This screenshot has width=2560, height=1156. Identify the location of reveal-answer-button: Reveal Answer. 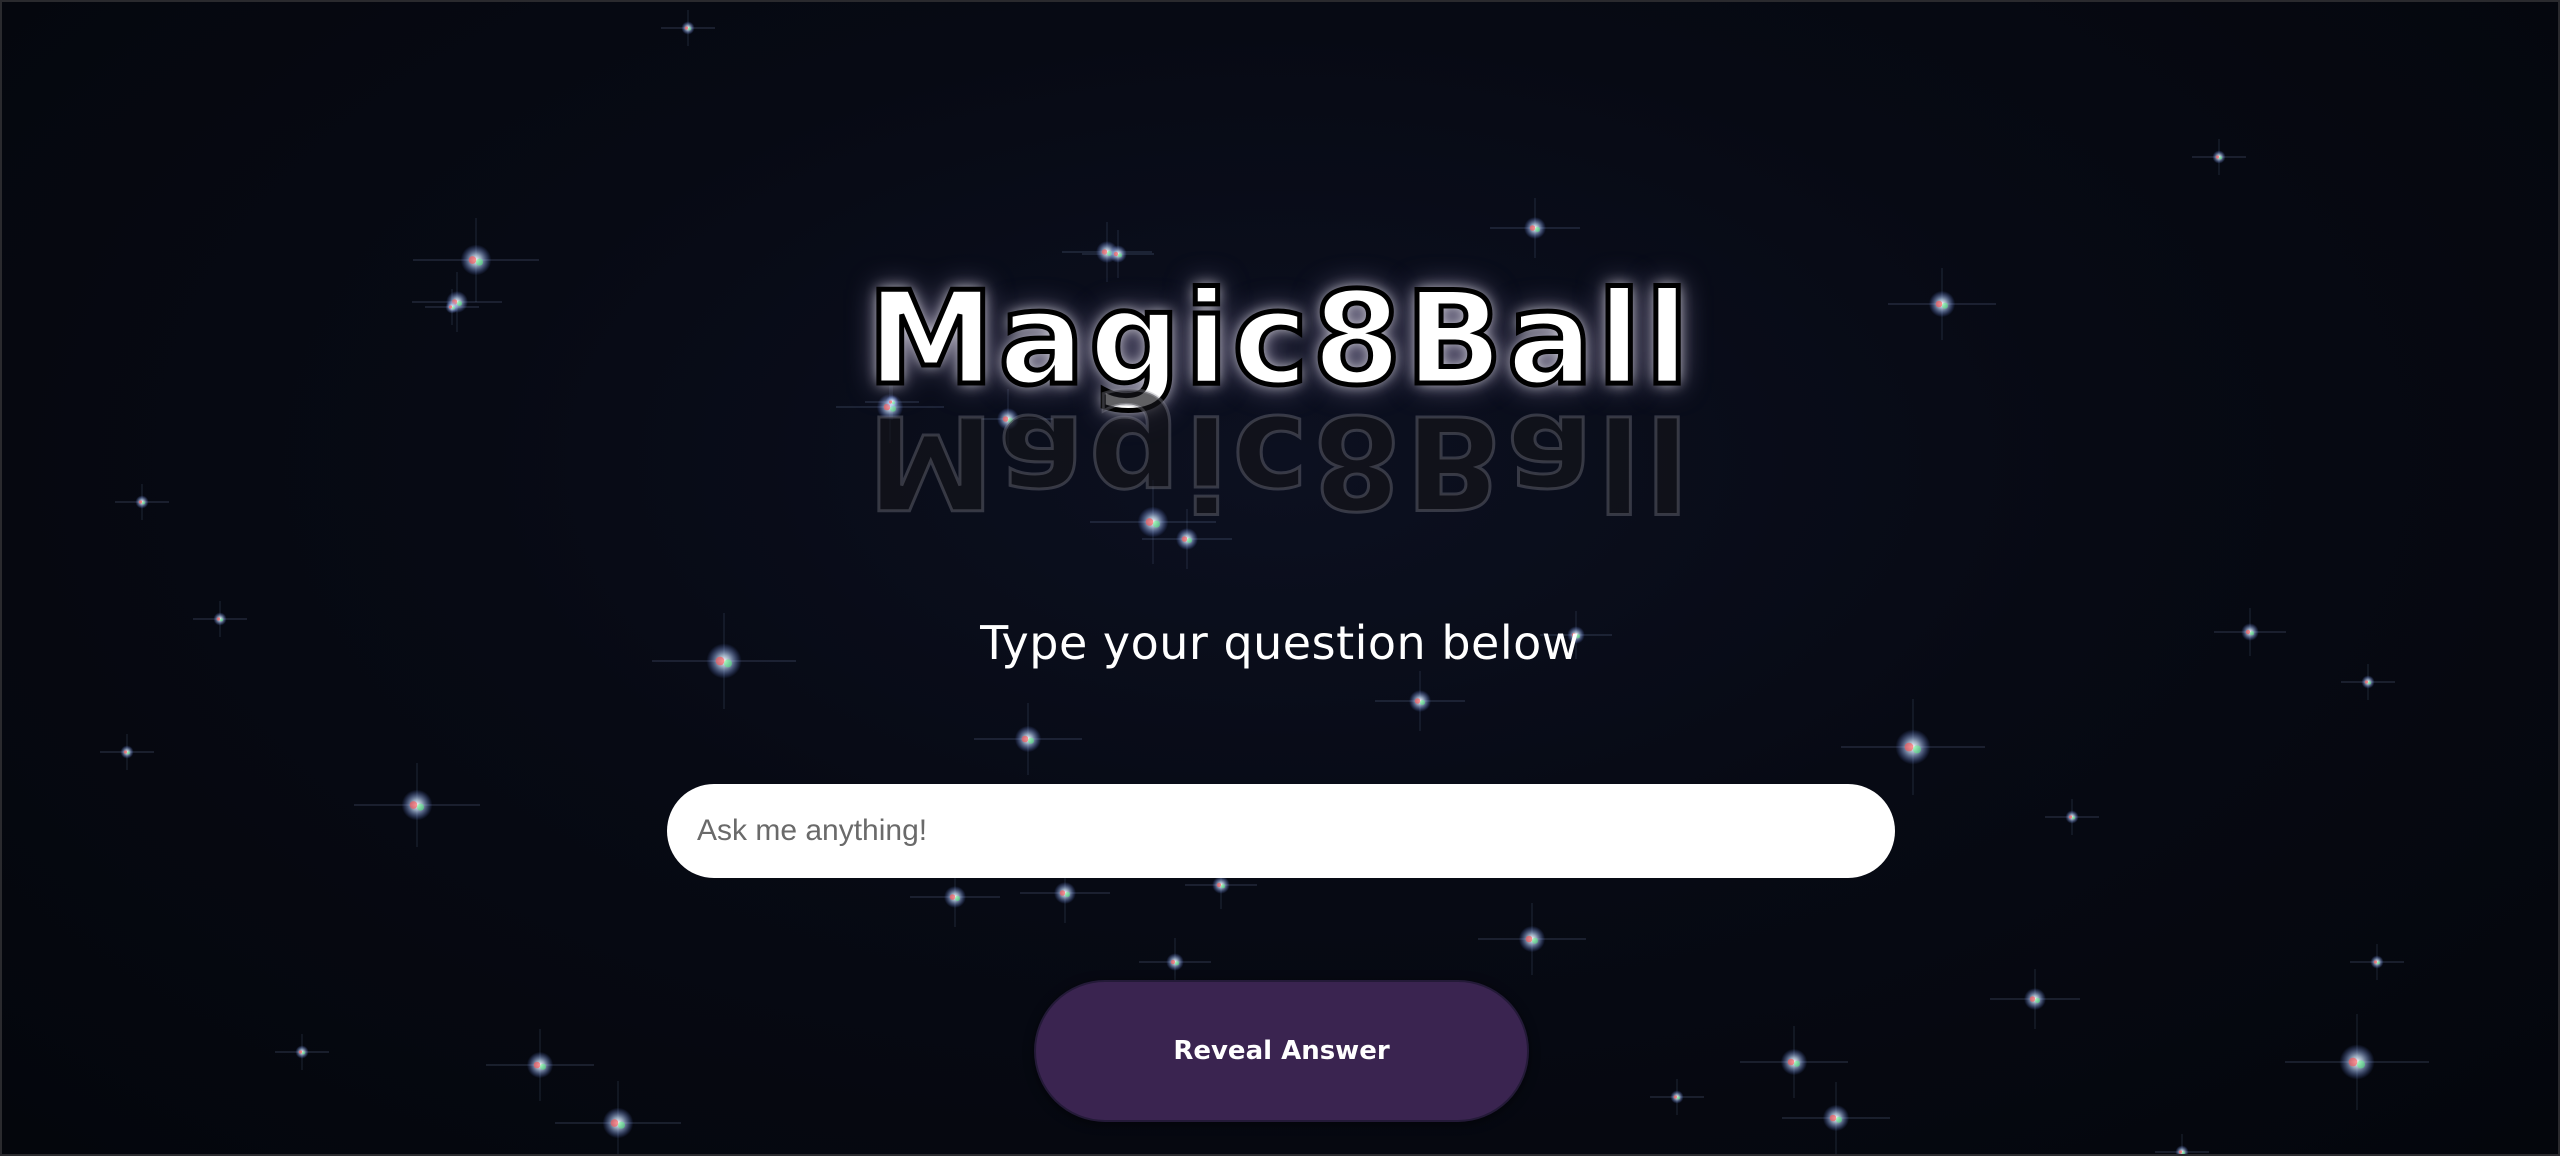
(1281, 1051).